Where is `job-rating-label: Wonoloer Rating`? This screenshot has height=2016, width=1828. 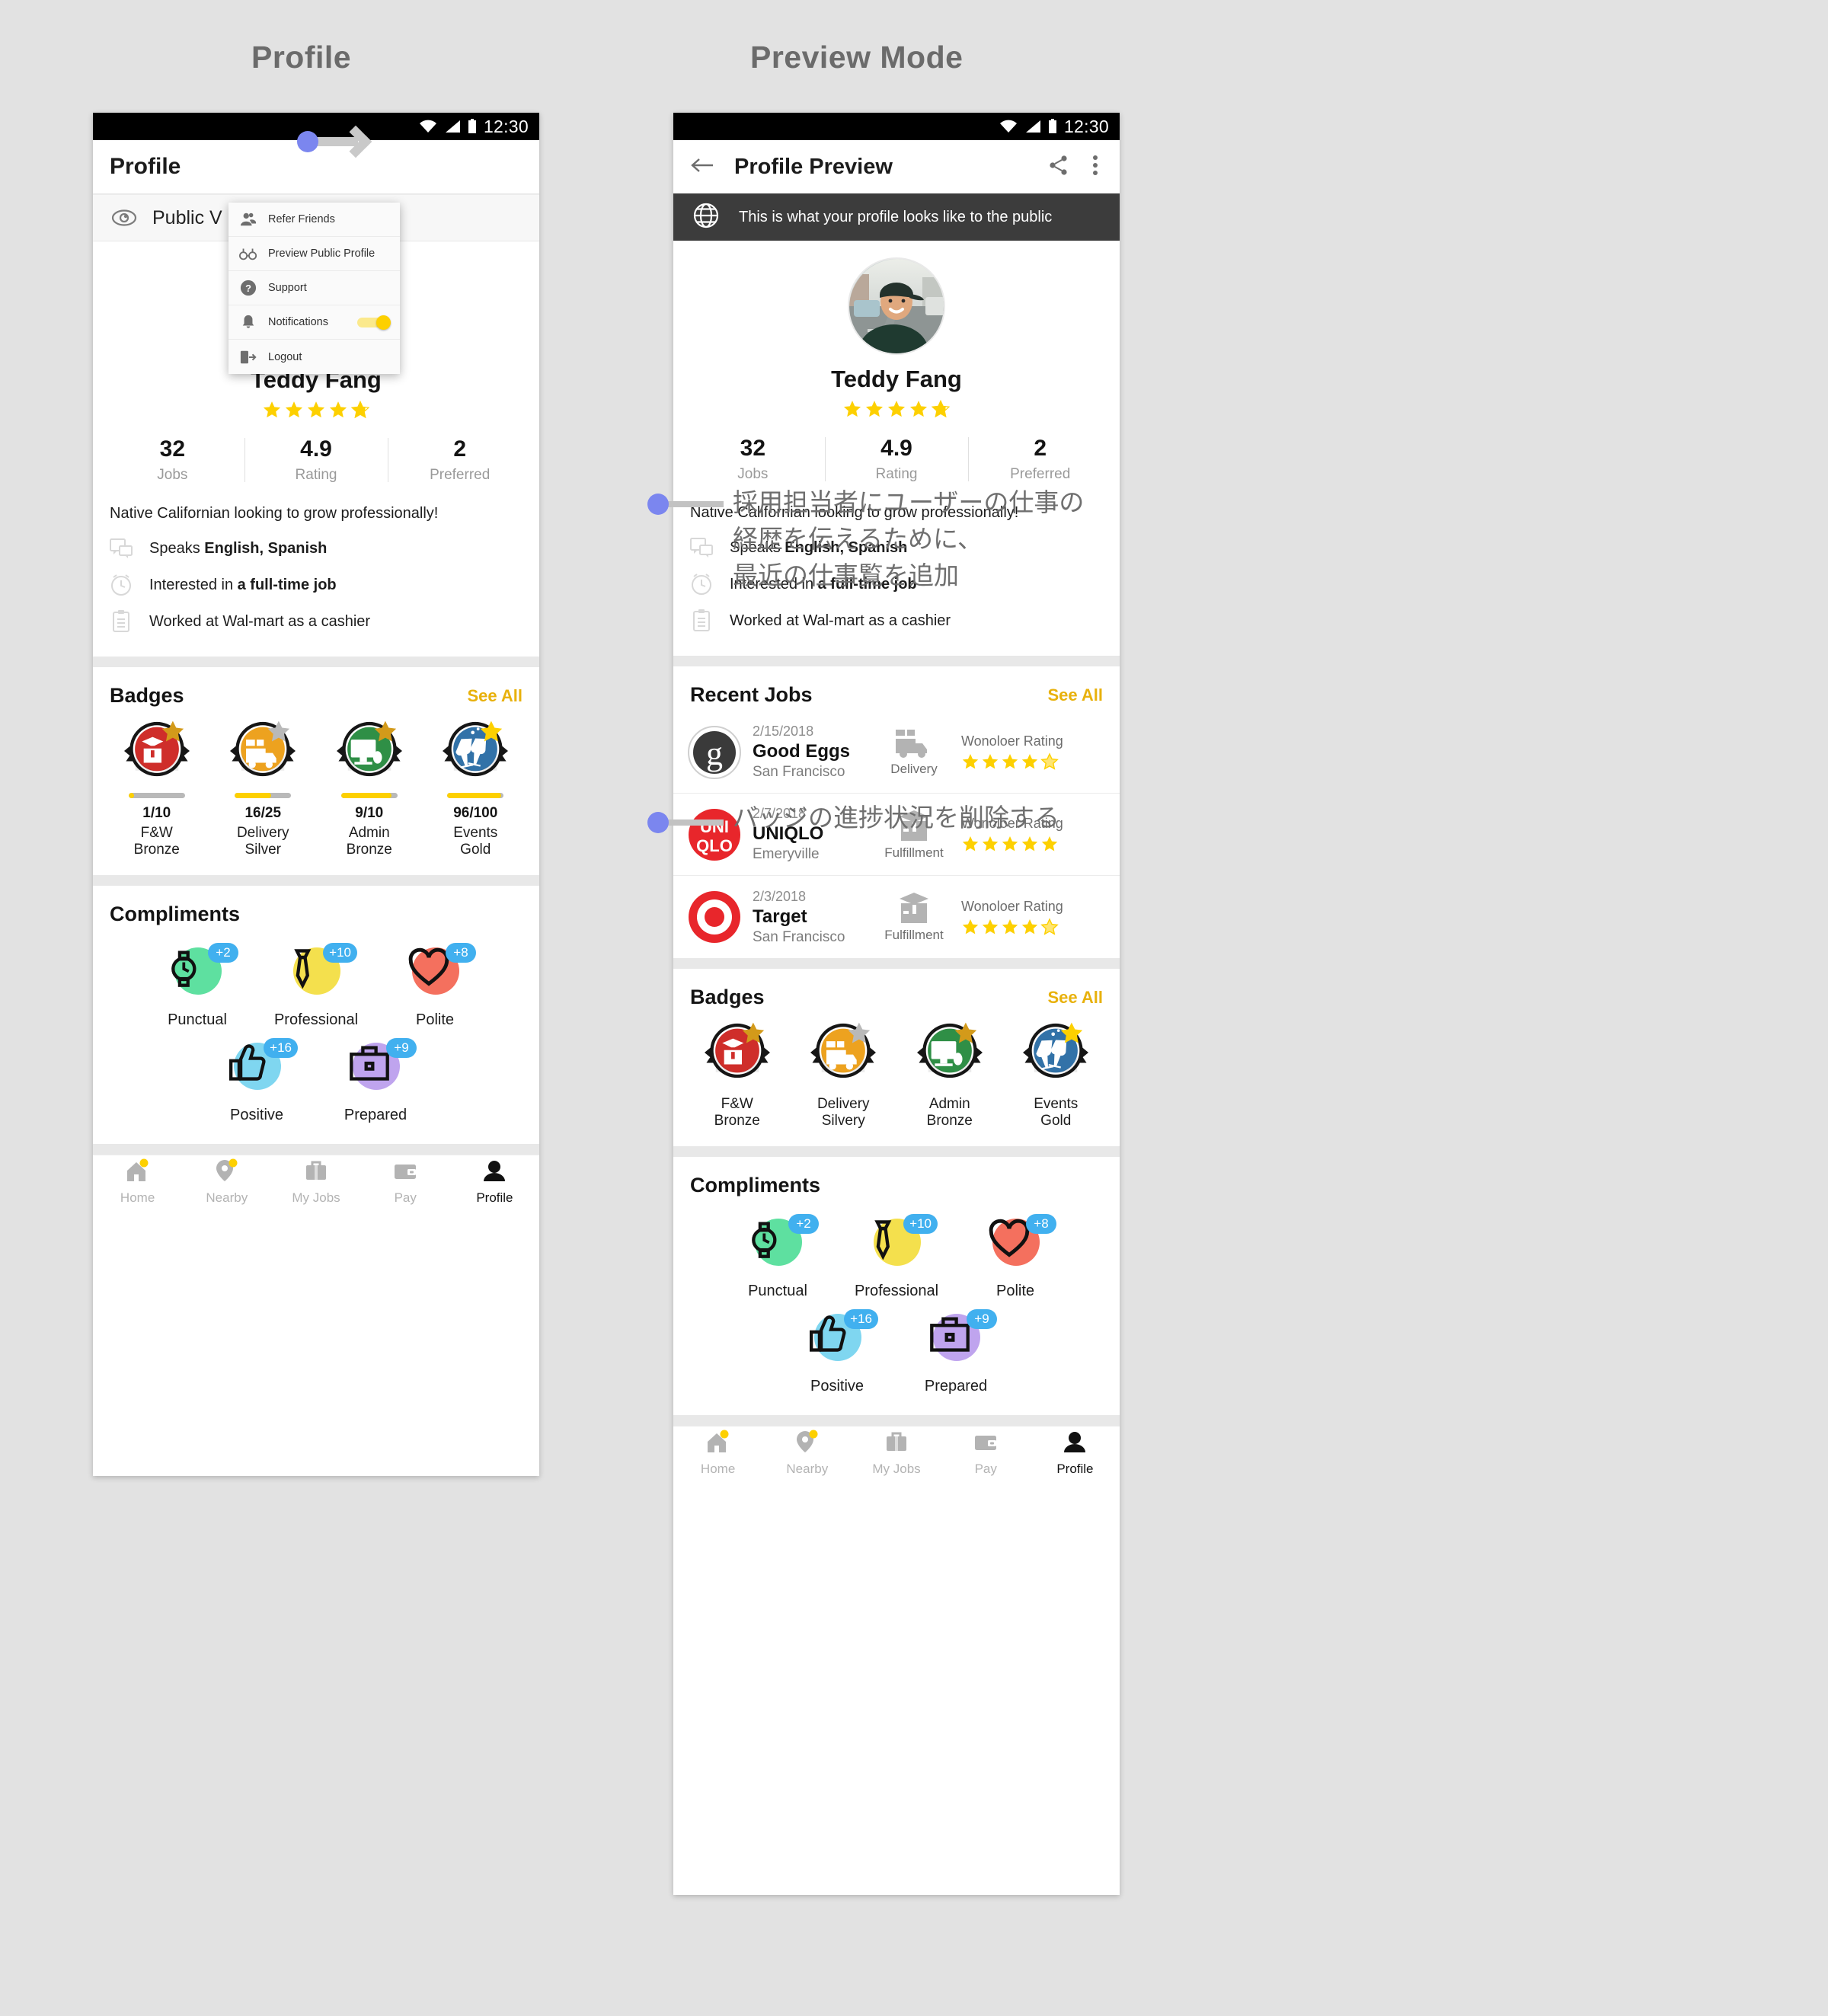 job-rating-label: Wonoloer Rating is located at coordinates (1012, 906).